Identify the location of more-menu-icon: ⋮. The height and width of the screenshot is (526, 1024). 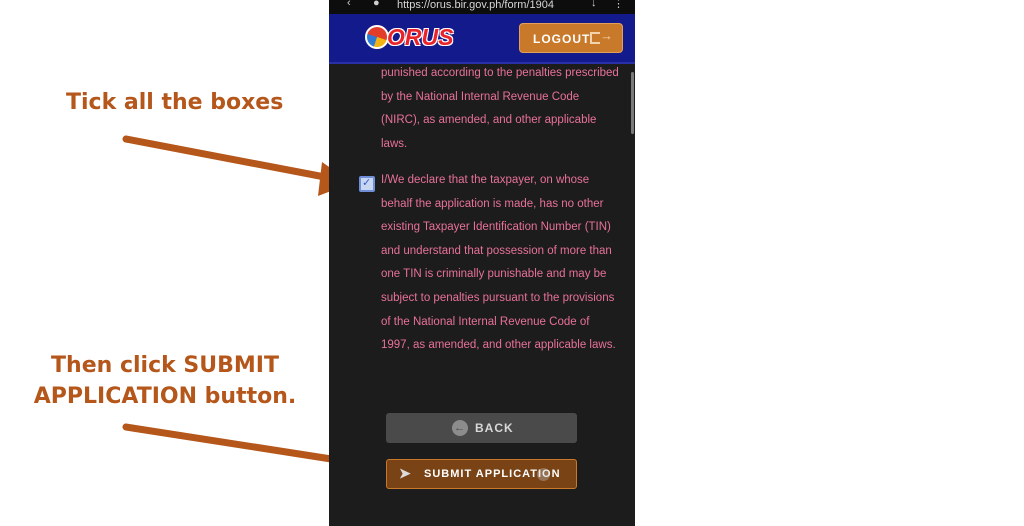
(618, 5).